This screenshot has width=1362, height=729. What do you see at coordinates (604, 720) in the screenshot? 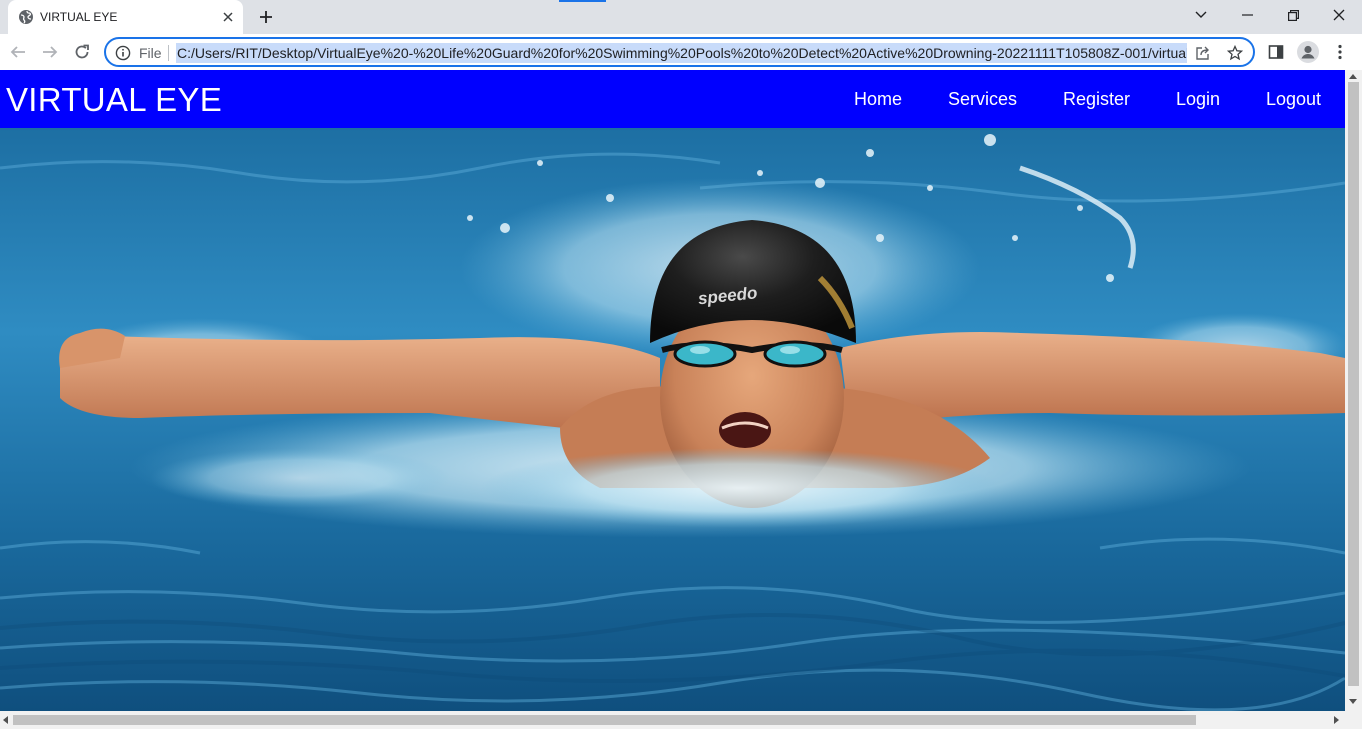
I see `horizontal-scroll-thumb` at bounding box center [604, 720].